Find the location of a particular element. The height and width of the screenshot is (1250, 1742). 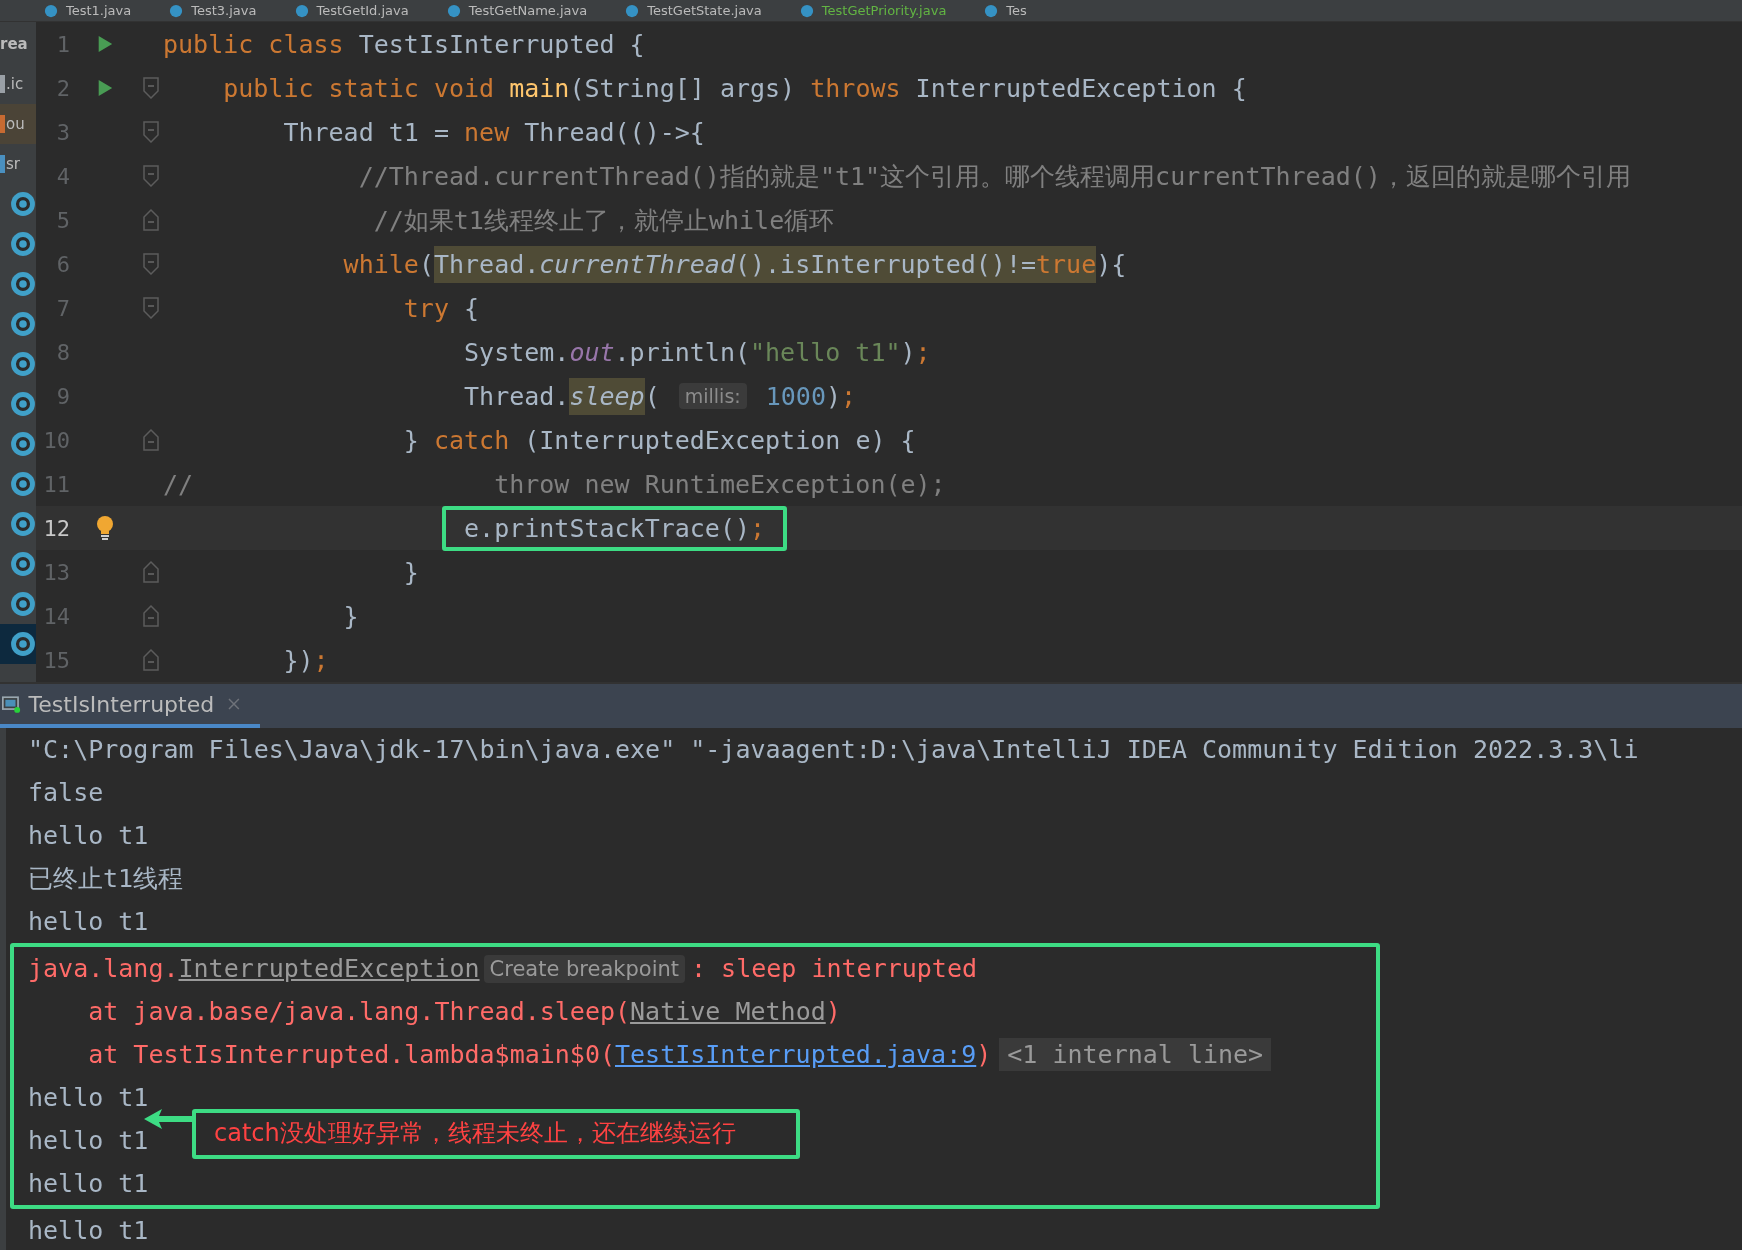

file-link: TestIsInterrupted.java:9 is located at coordinates (796, 1054).